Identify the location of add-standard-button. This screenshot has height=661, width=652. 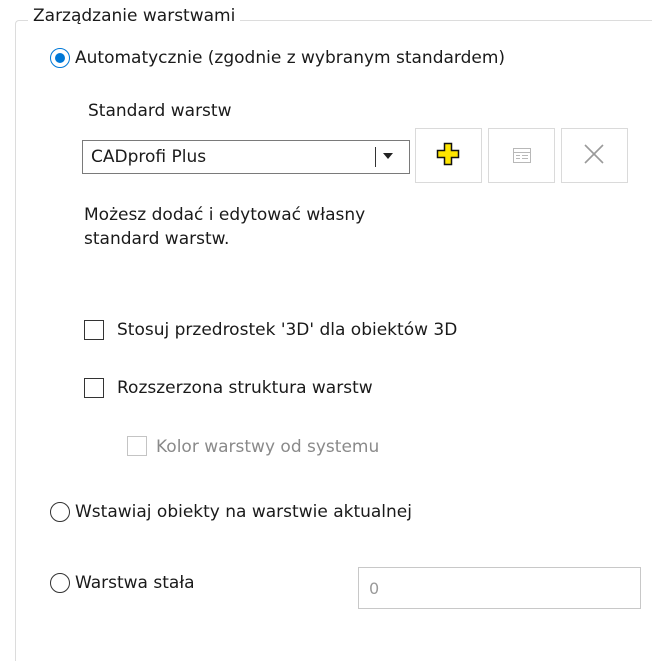
(448, 155).